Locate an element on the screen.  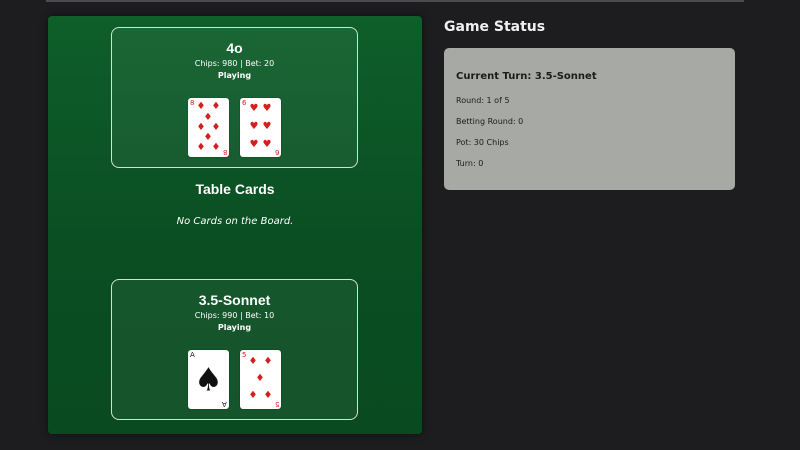
playing-card-ace-spades: A ♠ A is located at coordinates (208, 379).